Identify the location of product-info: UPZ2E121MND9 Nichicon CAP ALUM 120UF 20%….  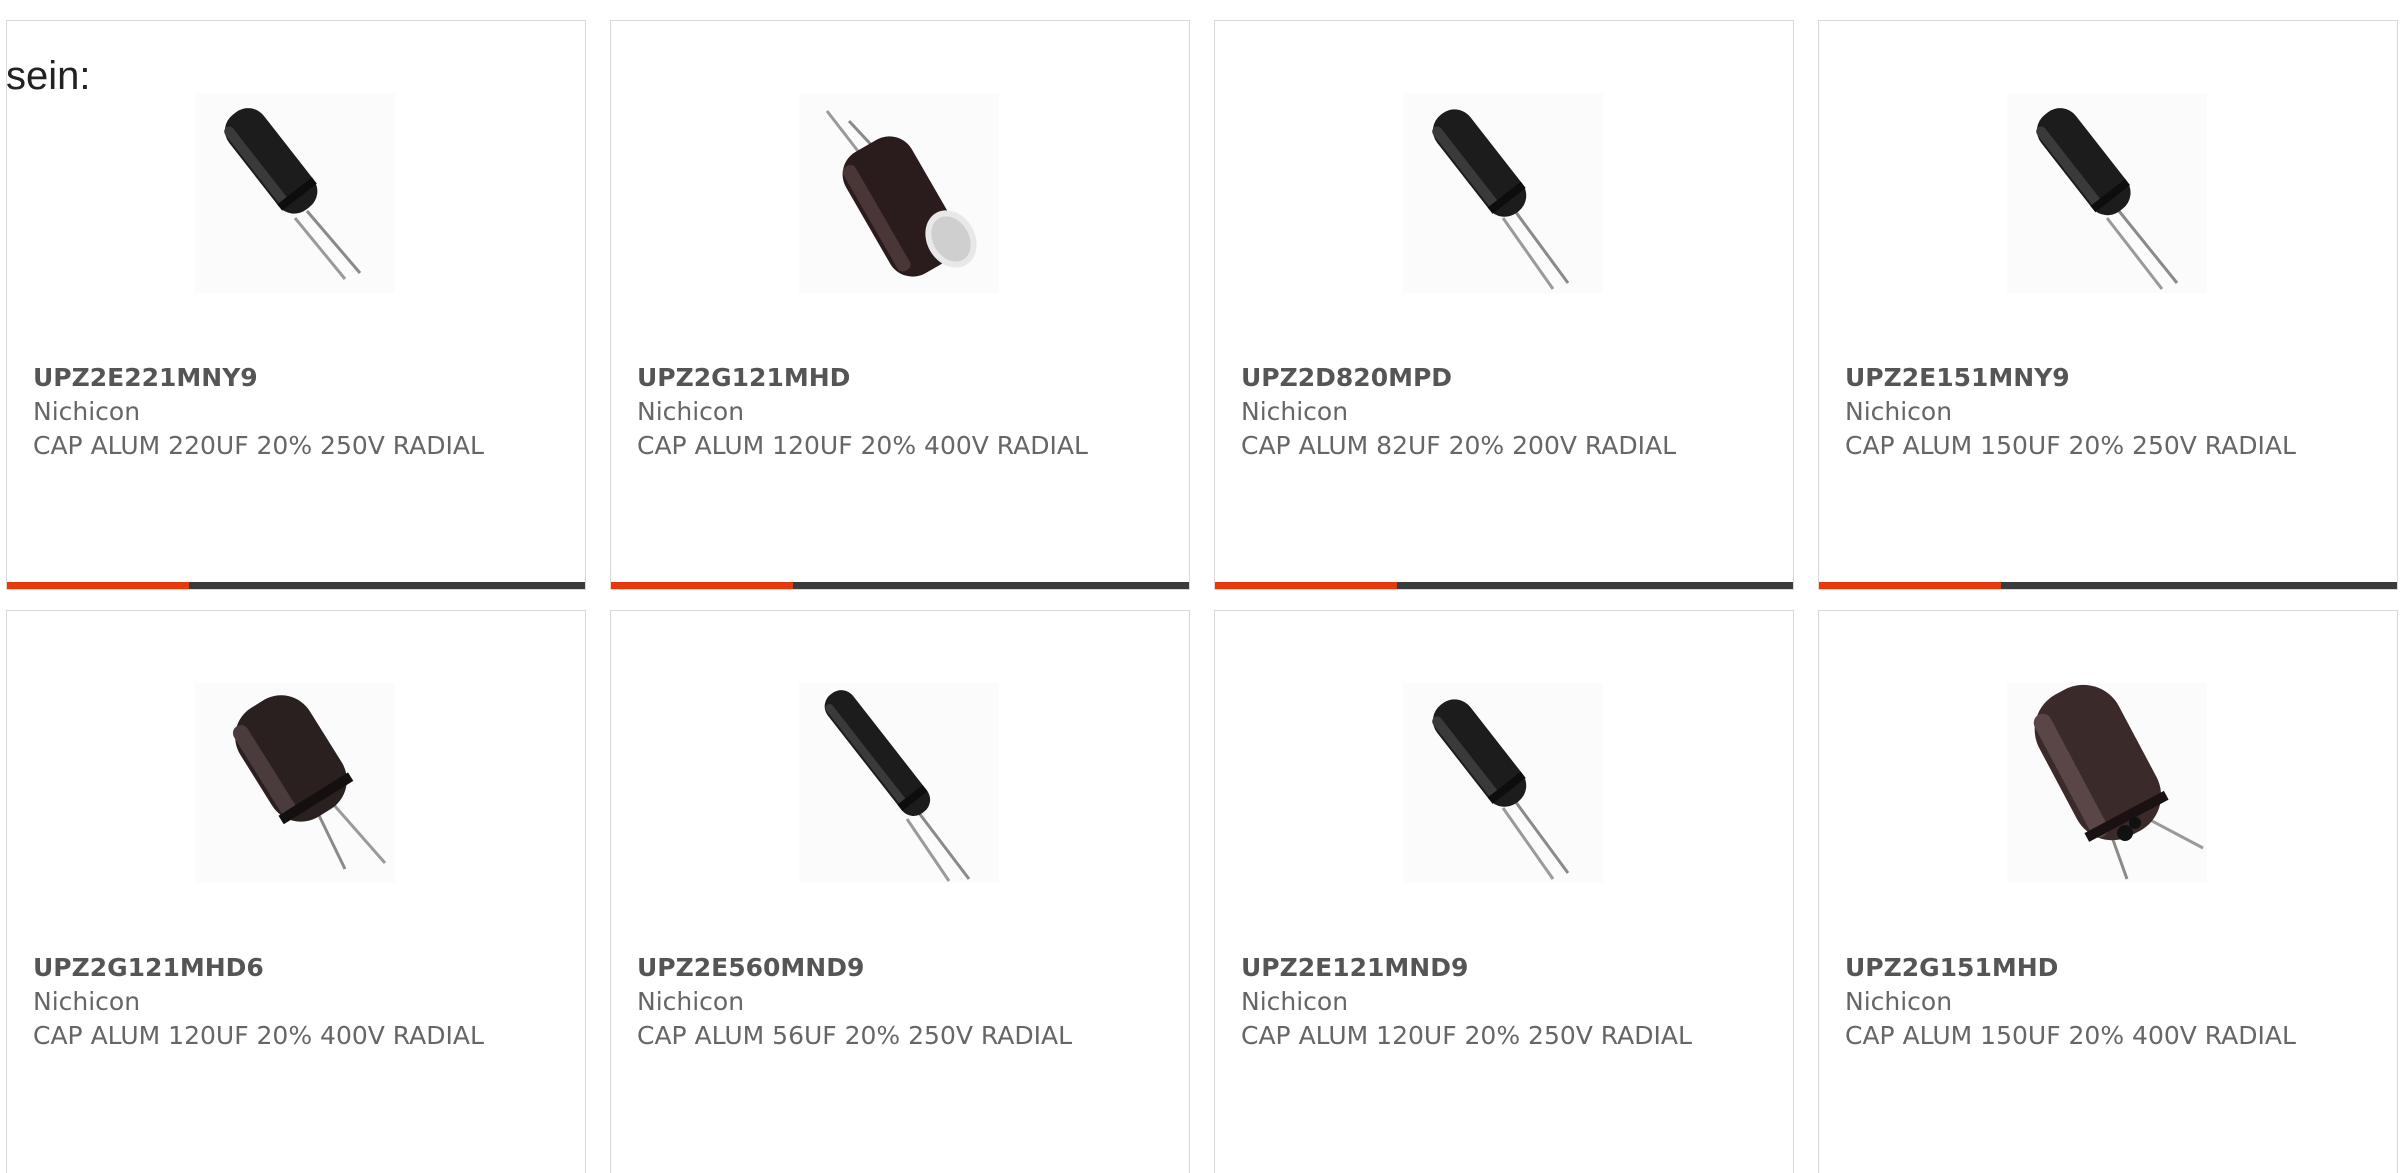
(1507, 1002).